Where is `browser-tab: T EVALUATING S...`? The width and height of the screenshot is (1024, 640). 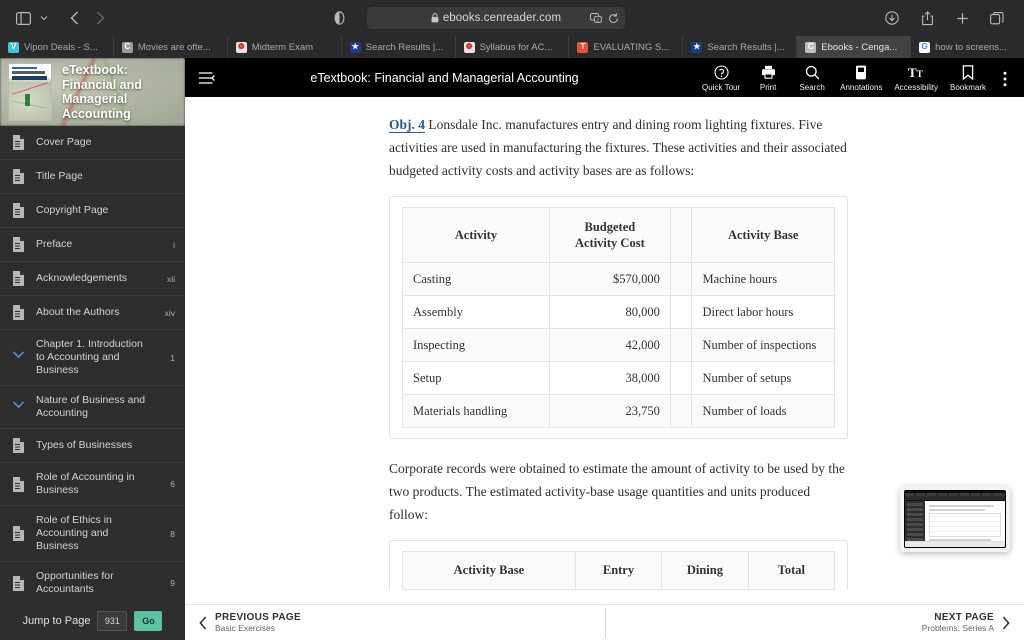 browser-tab: T EVALUATING S... is located at coordinates (626, 47).